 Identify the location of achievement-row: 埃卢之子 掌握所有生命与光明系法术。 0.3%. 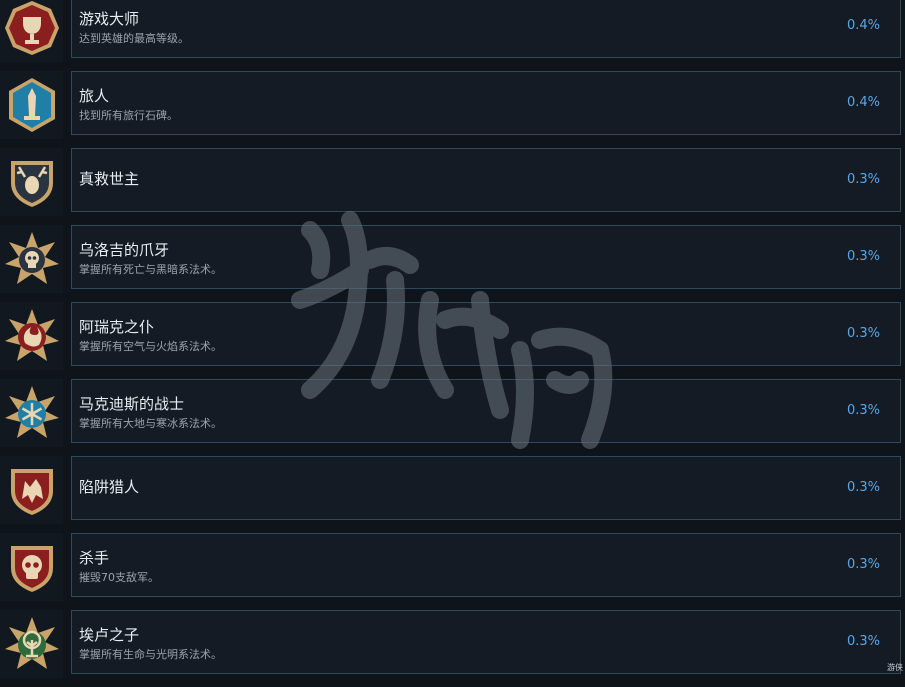
(452, 648).